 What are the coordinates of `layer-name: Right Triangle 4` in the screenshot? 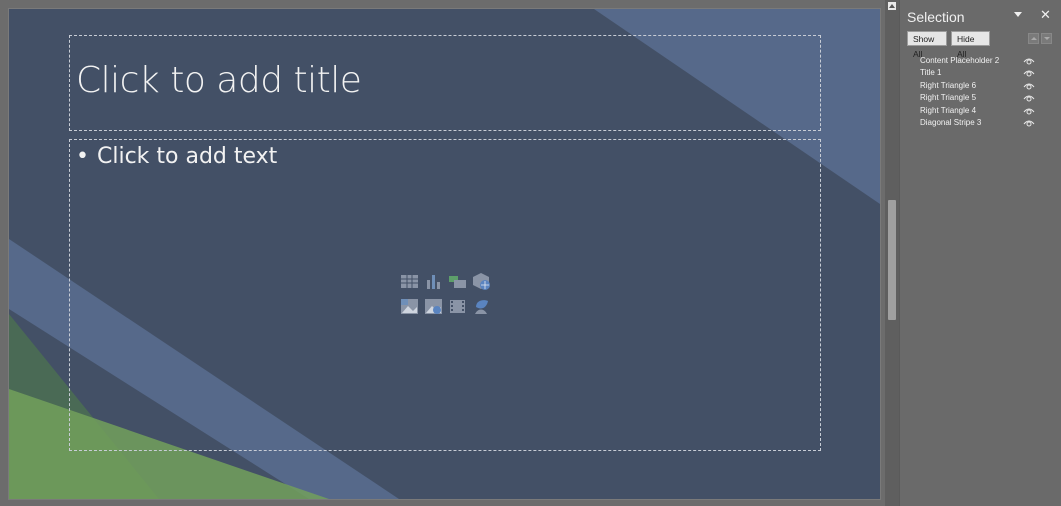 It's located at (948, 110).